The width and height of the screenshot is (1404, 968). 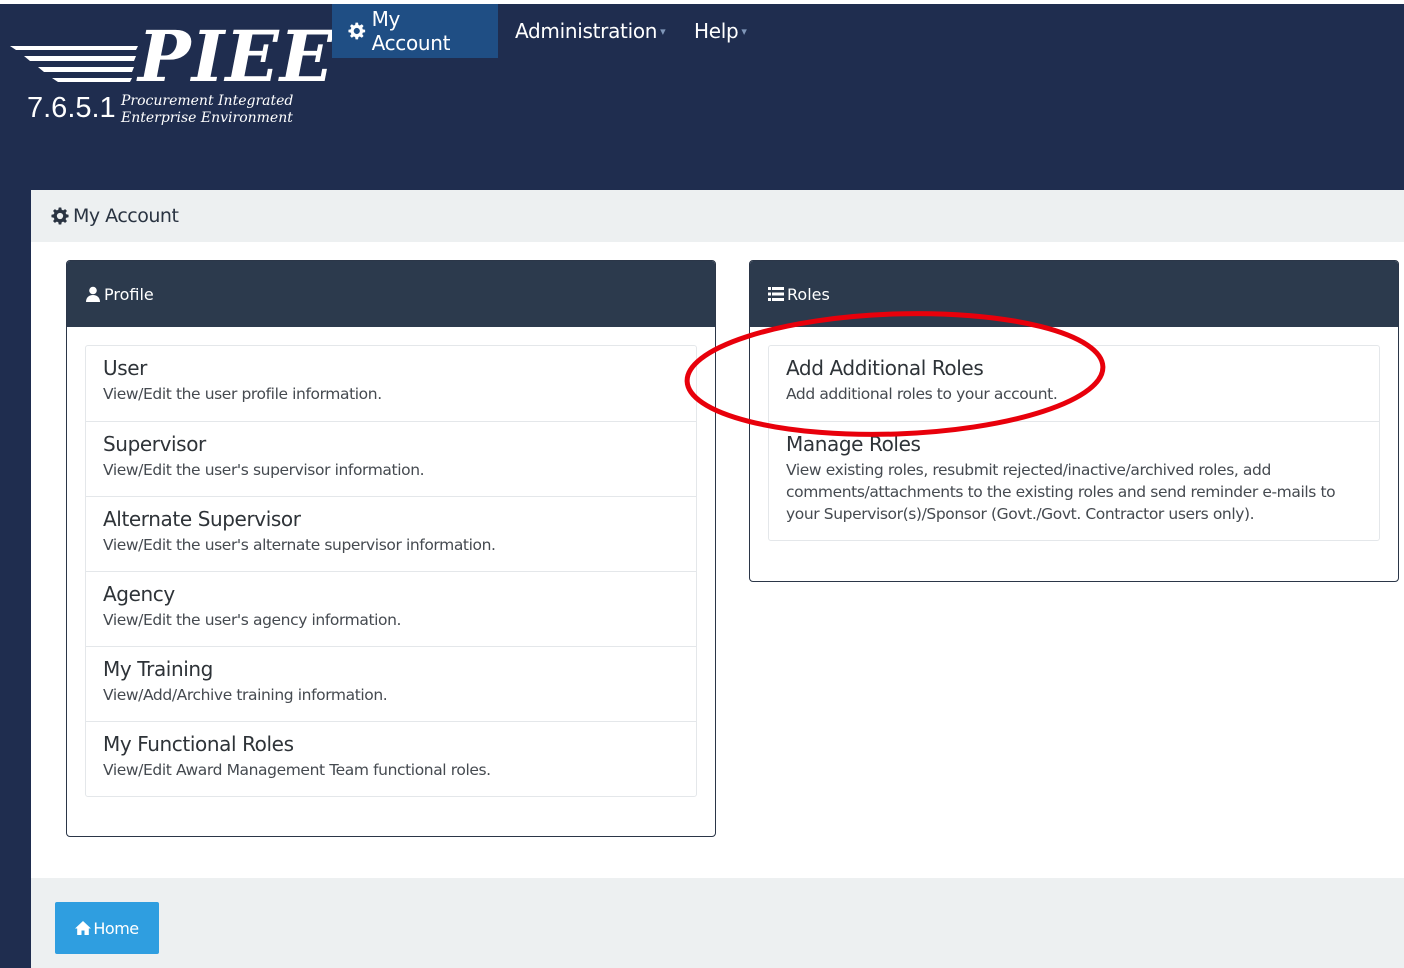 I want to click on list-item-title: Alternate Supervisor, so click(x=202, y=519).